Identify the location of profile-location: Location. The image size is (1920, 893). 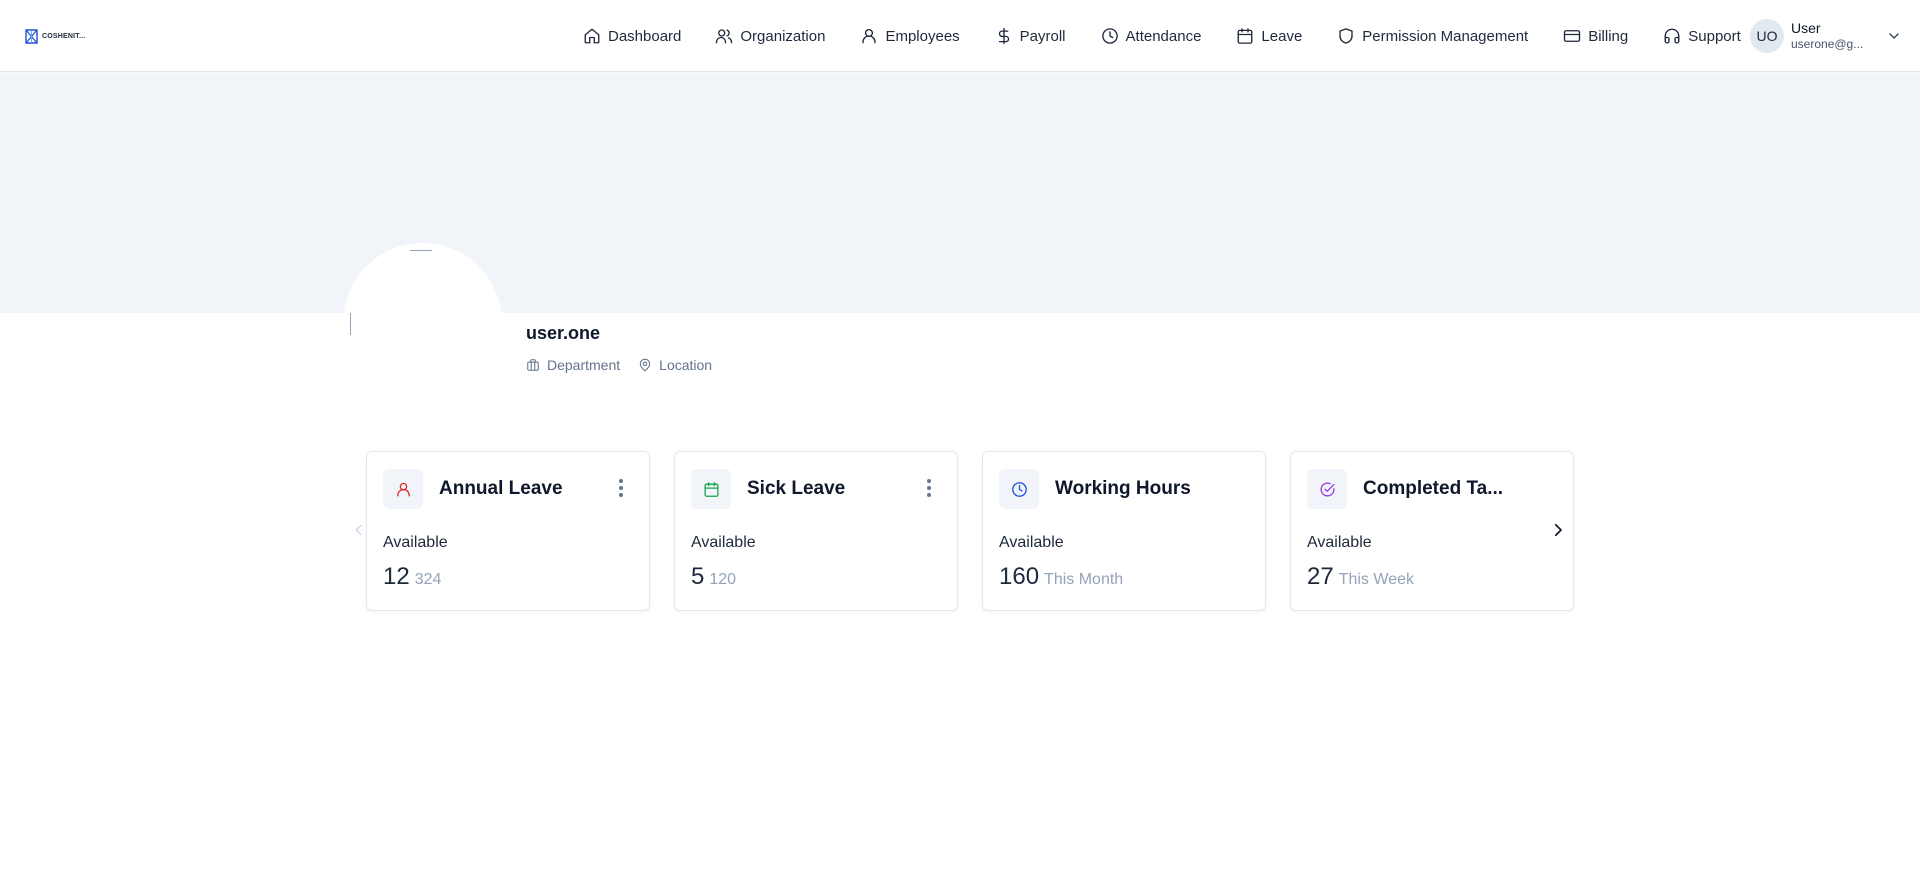
(675, 365).